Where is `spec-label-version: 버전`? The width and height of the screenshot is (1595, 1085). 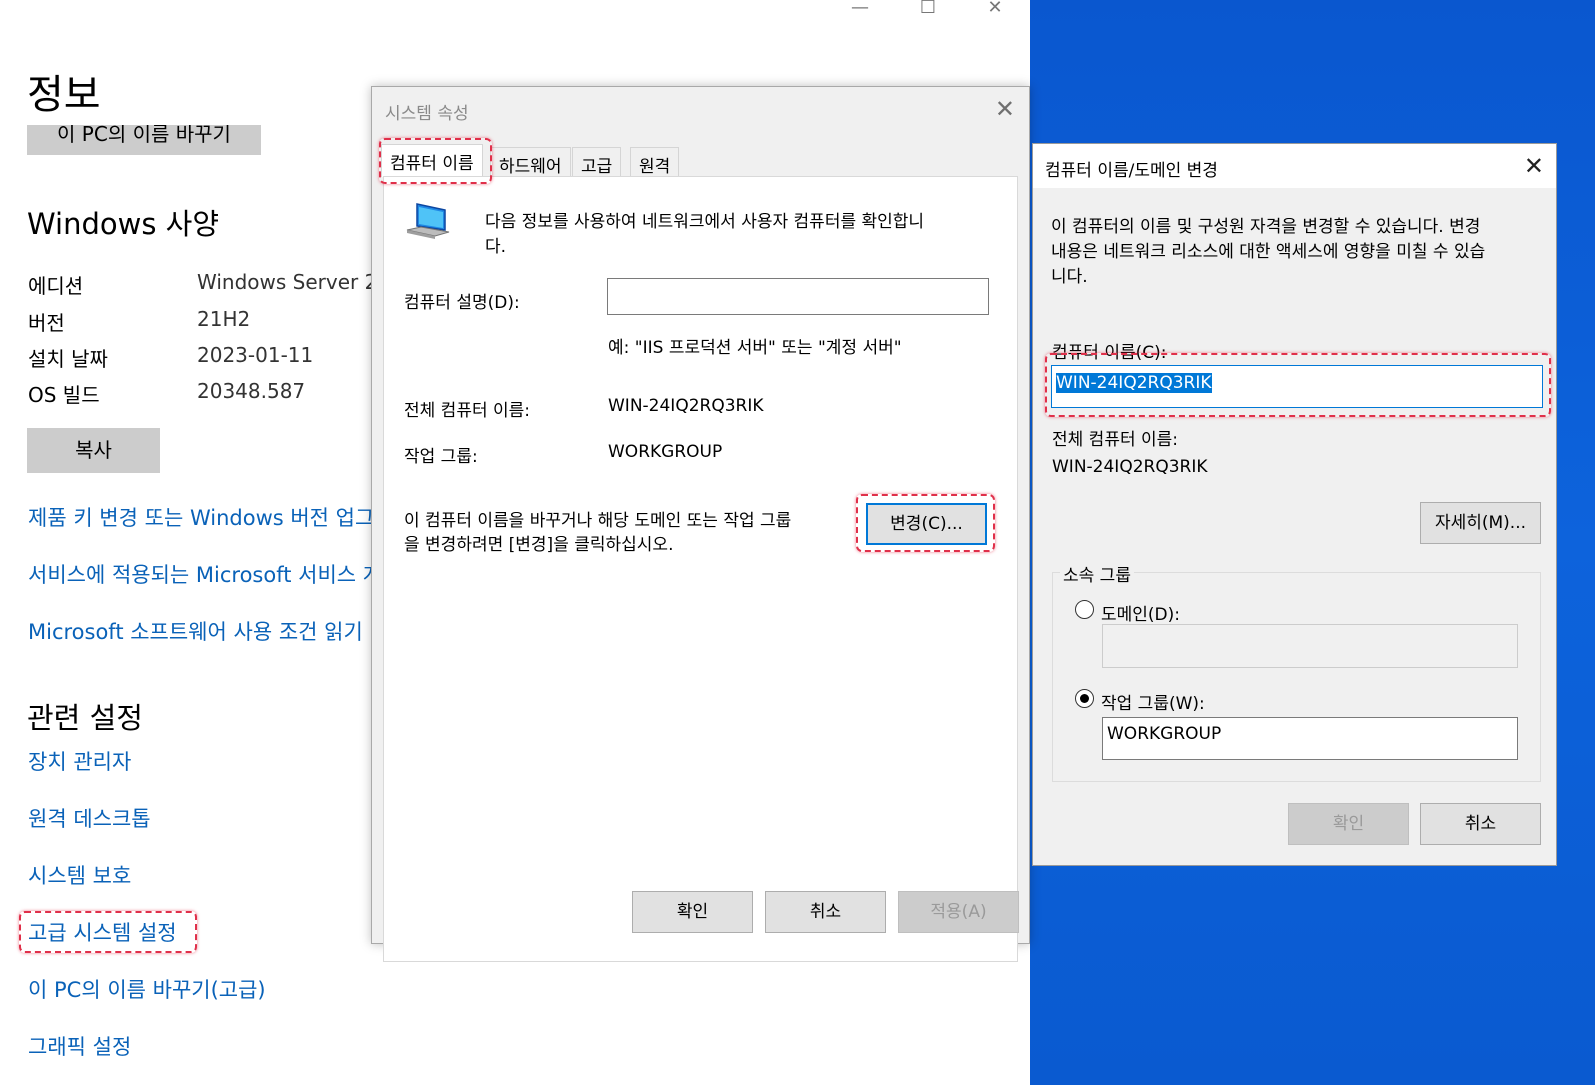
spec-label-version: 버전 is located at coordinates (46, 323).